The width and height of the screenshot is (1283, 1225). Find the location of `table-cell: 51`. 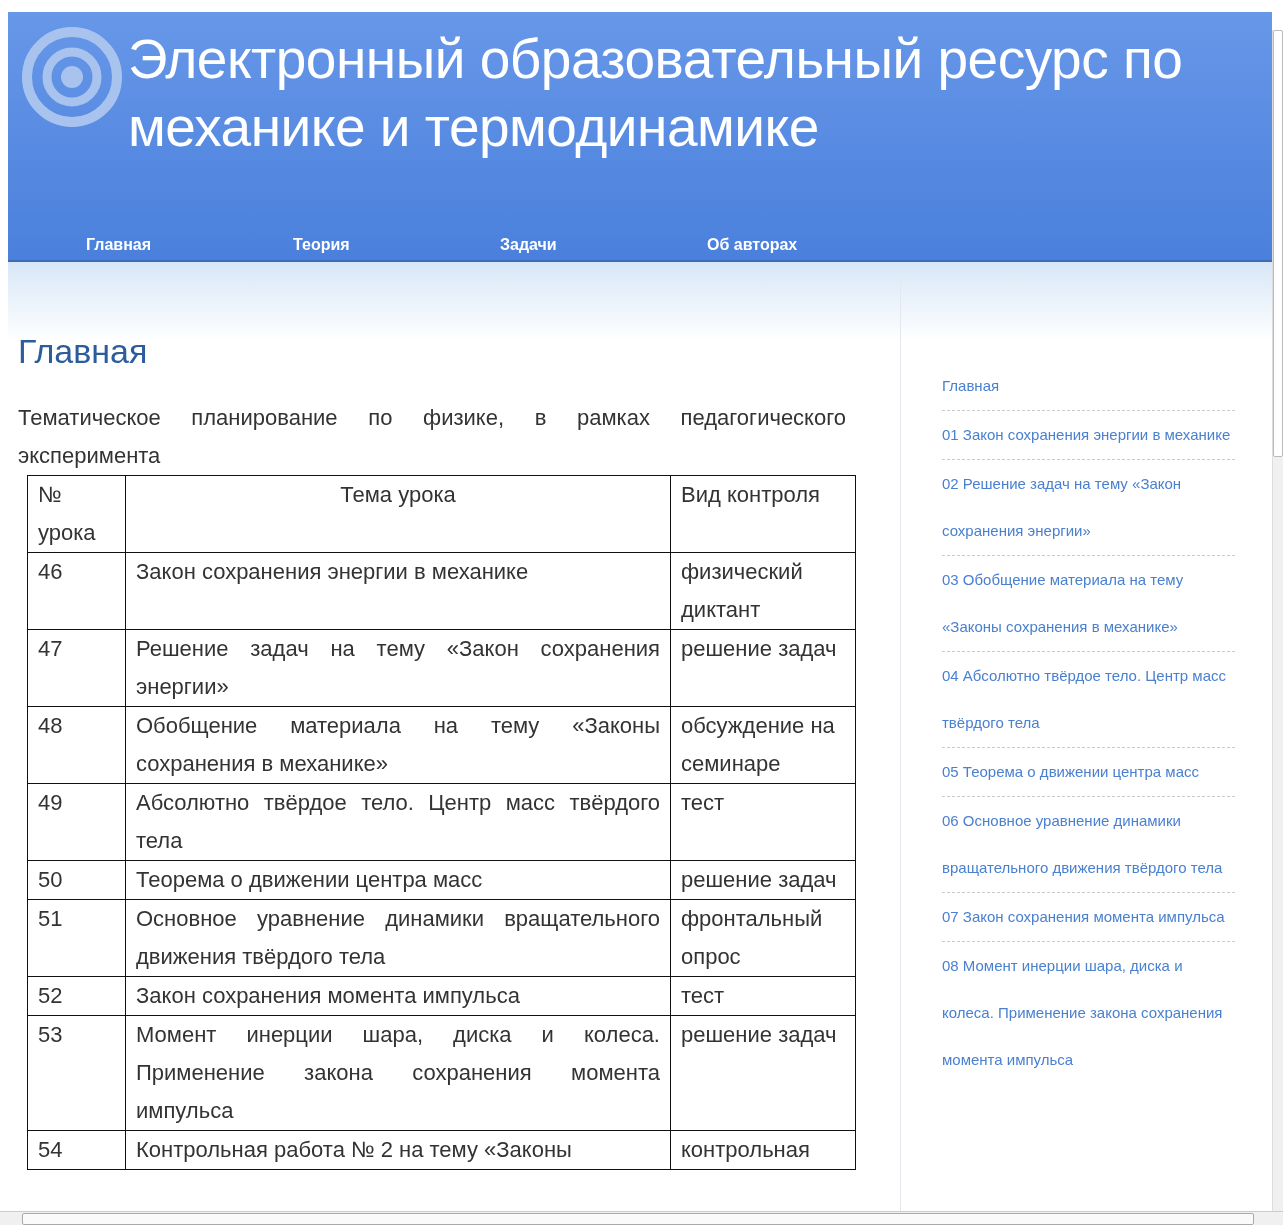

table-cell: 51 is located at coordinates (76, 938).